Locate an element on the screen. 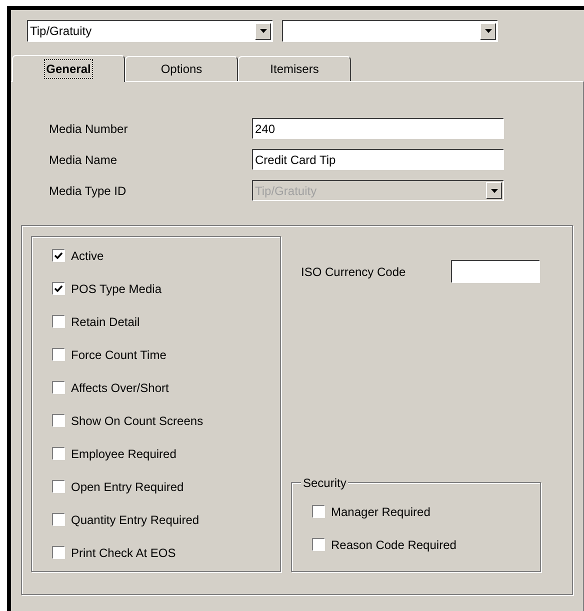  tab: Options is located at coordinates (181, 68).